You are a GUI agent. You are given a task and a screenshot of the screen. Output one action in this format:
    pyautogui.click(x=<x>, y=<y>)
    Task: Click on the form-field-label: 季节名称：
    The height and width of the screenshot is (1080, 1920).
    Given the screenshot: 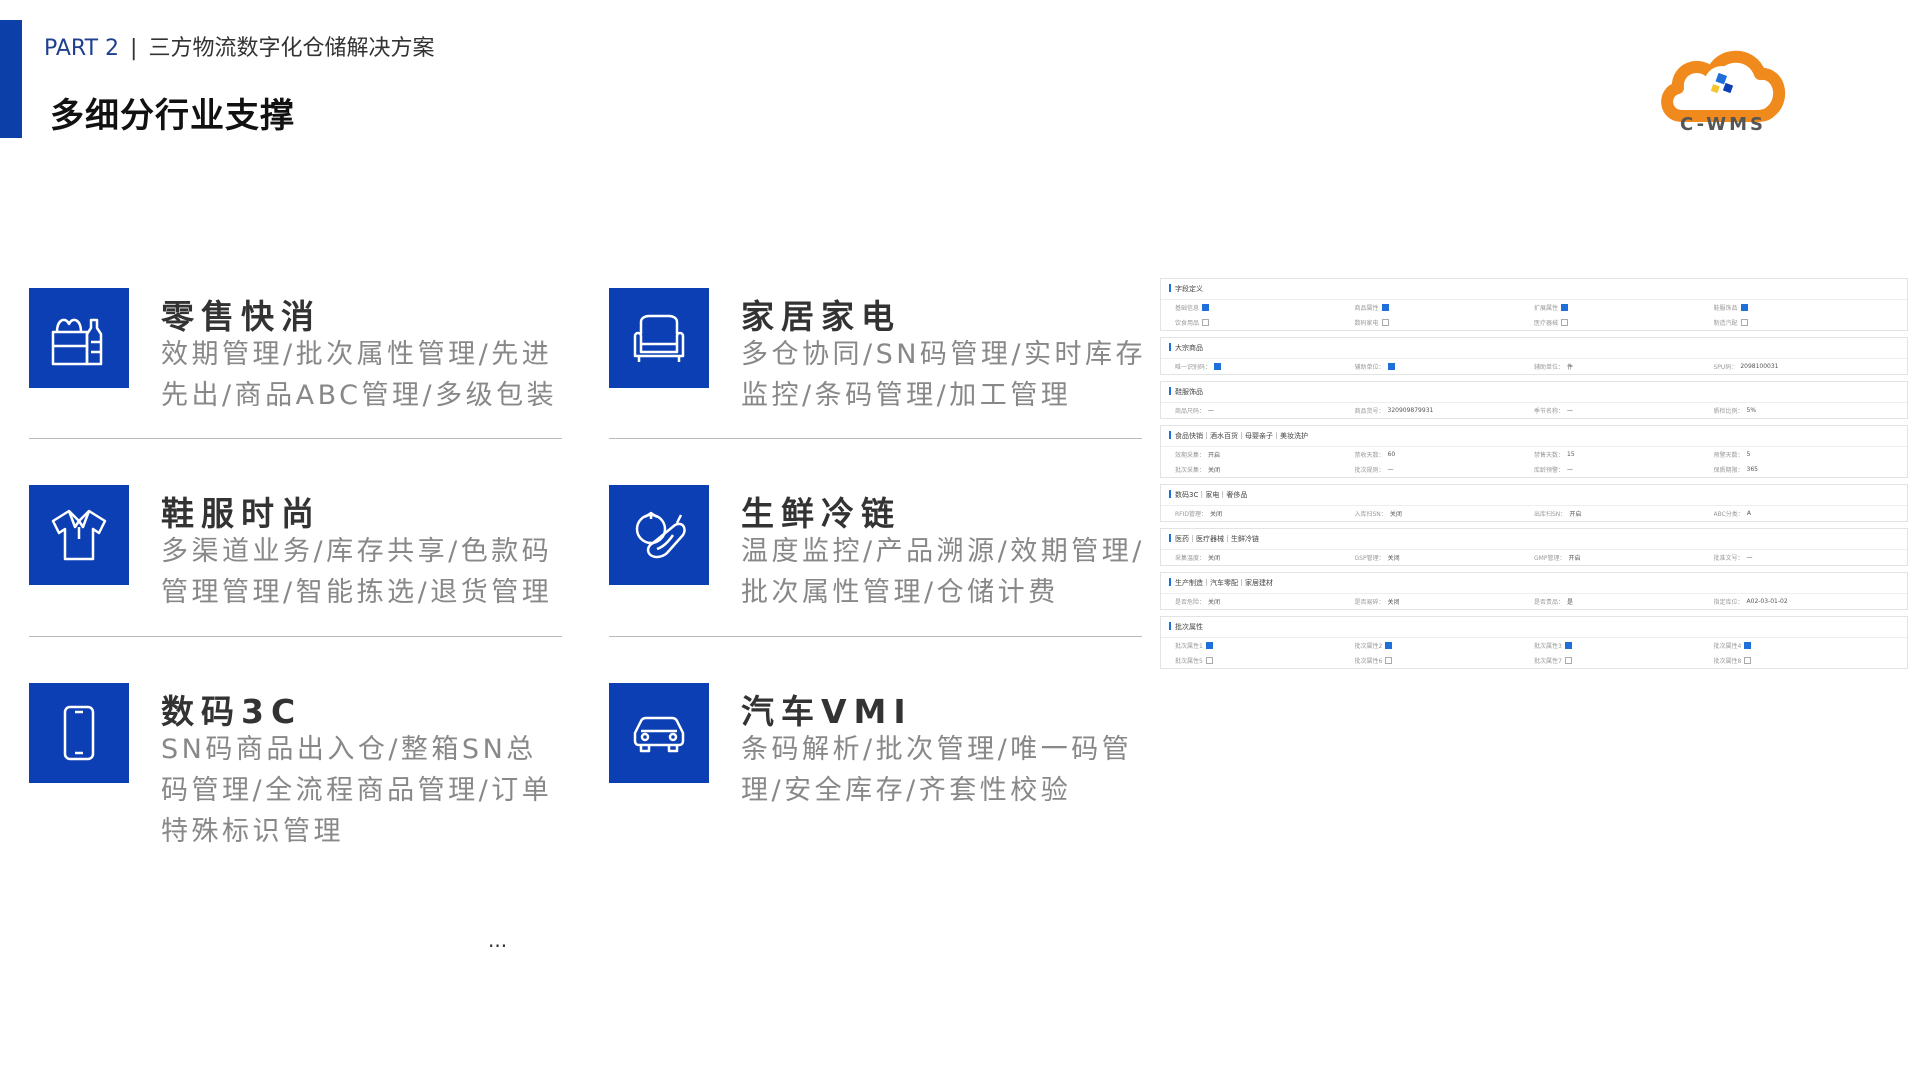 What is the action you would take?
    pyautogui.click(x=1549, y=411)
    